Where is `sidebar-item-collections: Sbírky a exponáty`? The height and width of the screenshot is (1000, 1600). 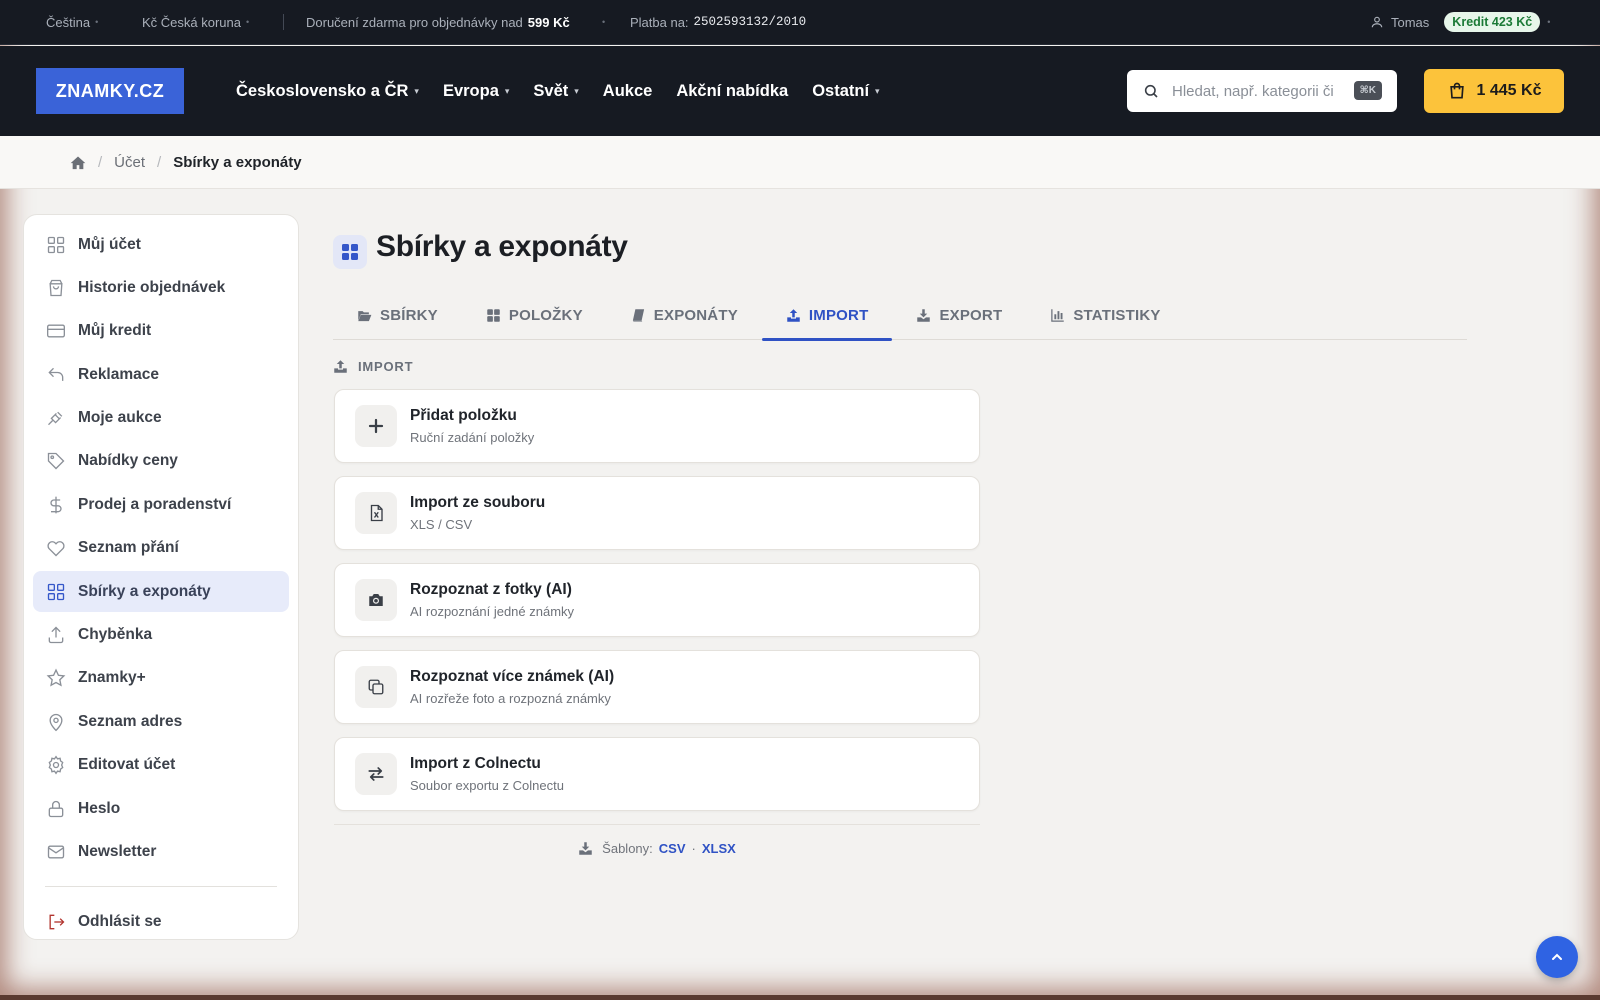 sidebar-item-collections: Sbírky a exponáty is located at coordinates (161, 592).